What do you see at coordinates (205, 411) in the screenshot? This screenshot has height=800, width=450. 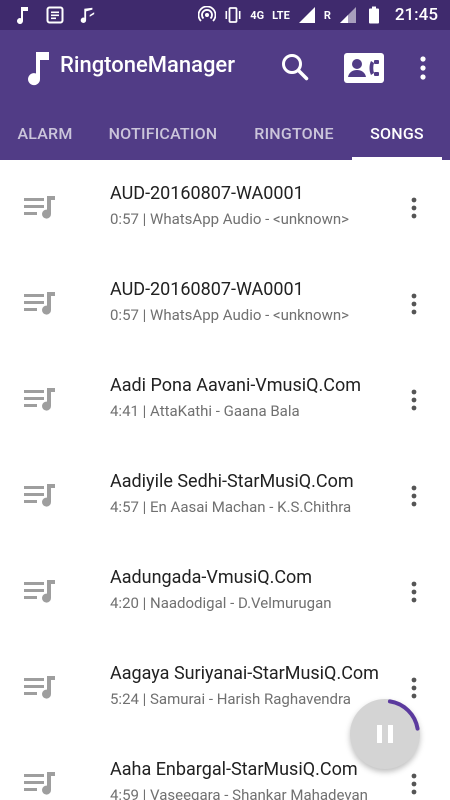 I see `song-details: 4:41 | AttaKathi - Gaana Bala` at bounding box center [205, 411].